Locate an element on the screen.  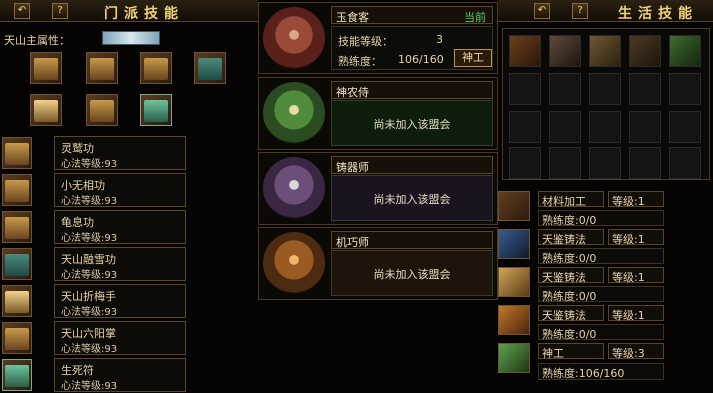
skill-row: 天山六阳掌 心法等级:93 is located at coordinates (94, 338).